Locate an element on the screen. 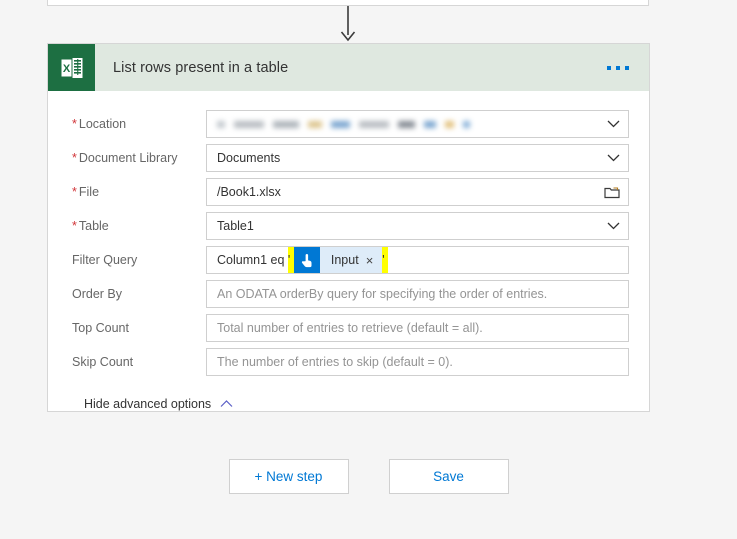 Image resolution: width=737 pixels, height=539 pixels. field-label-location: * Location is located at coordinates (99, 124).